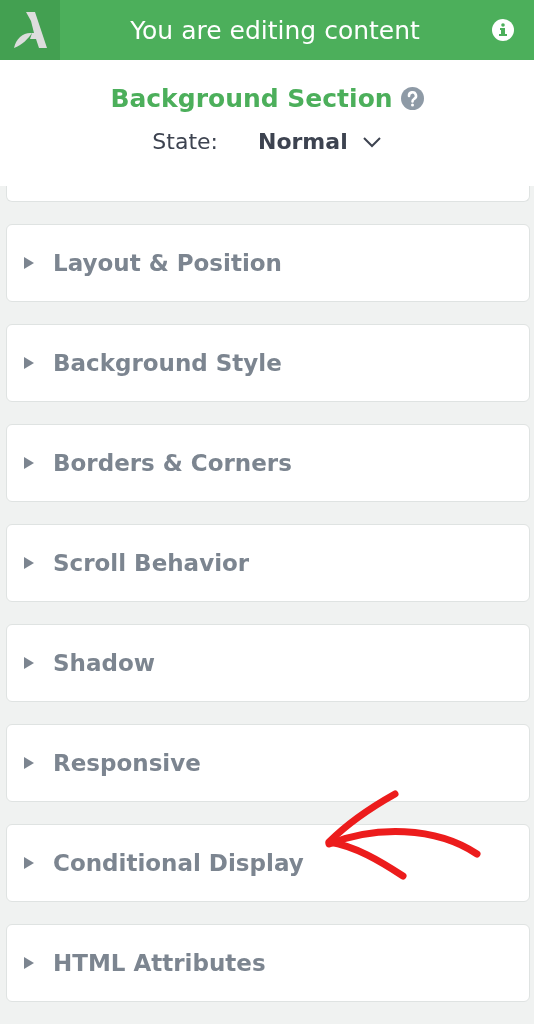  I want to click on info-icon, so click(503, 30).